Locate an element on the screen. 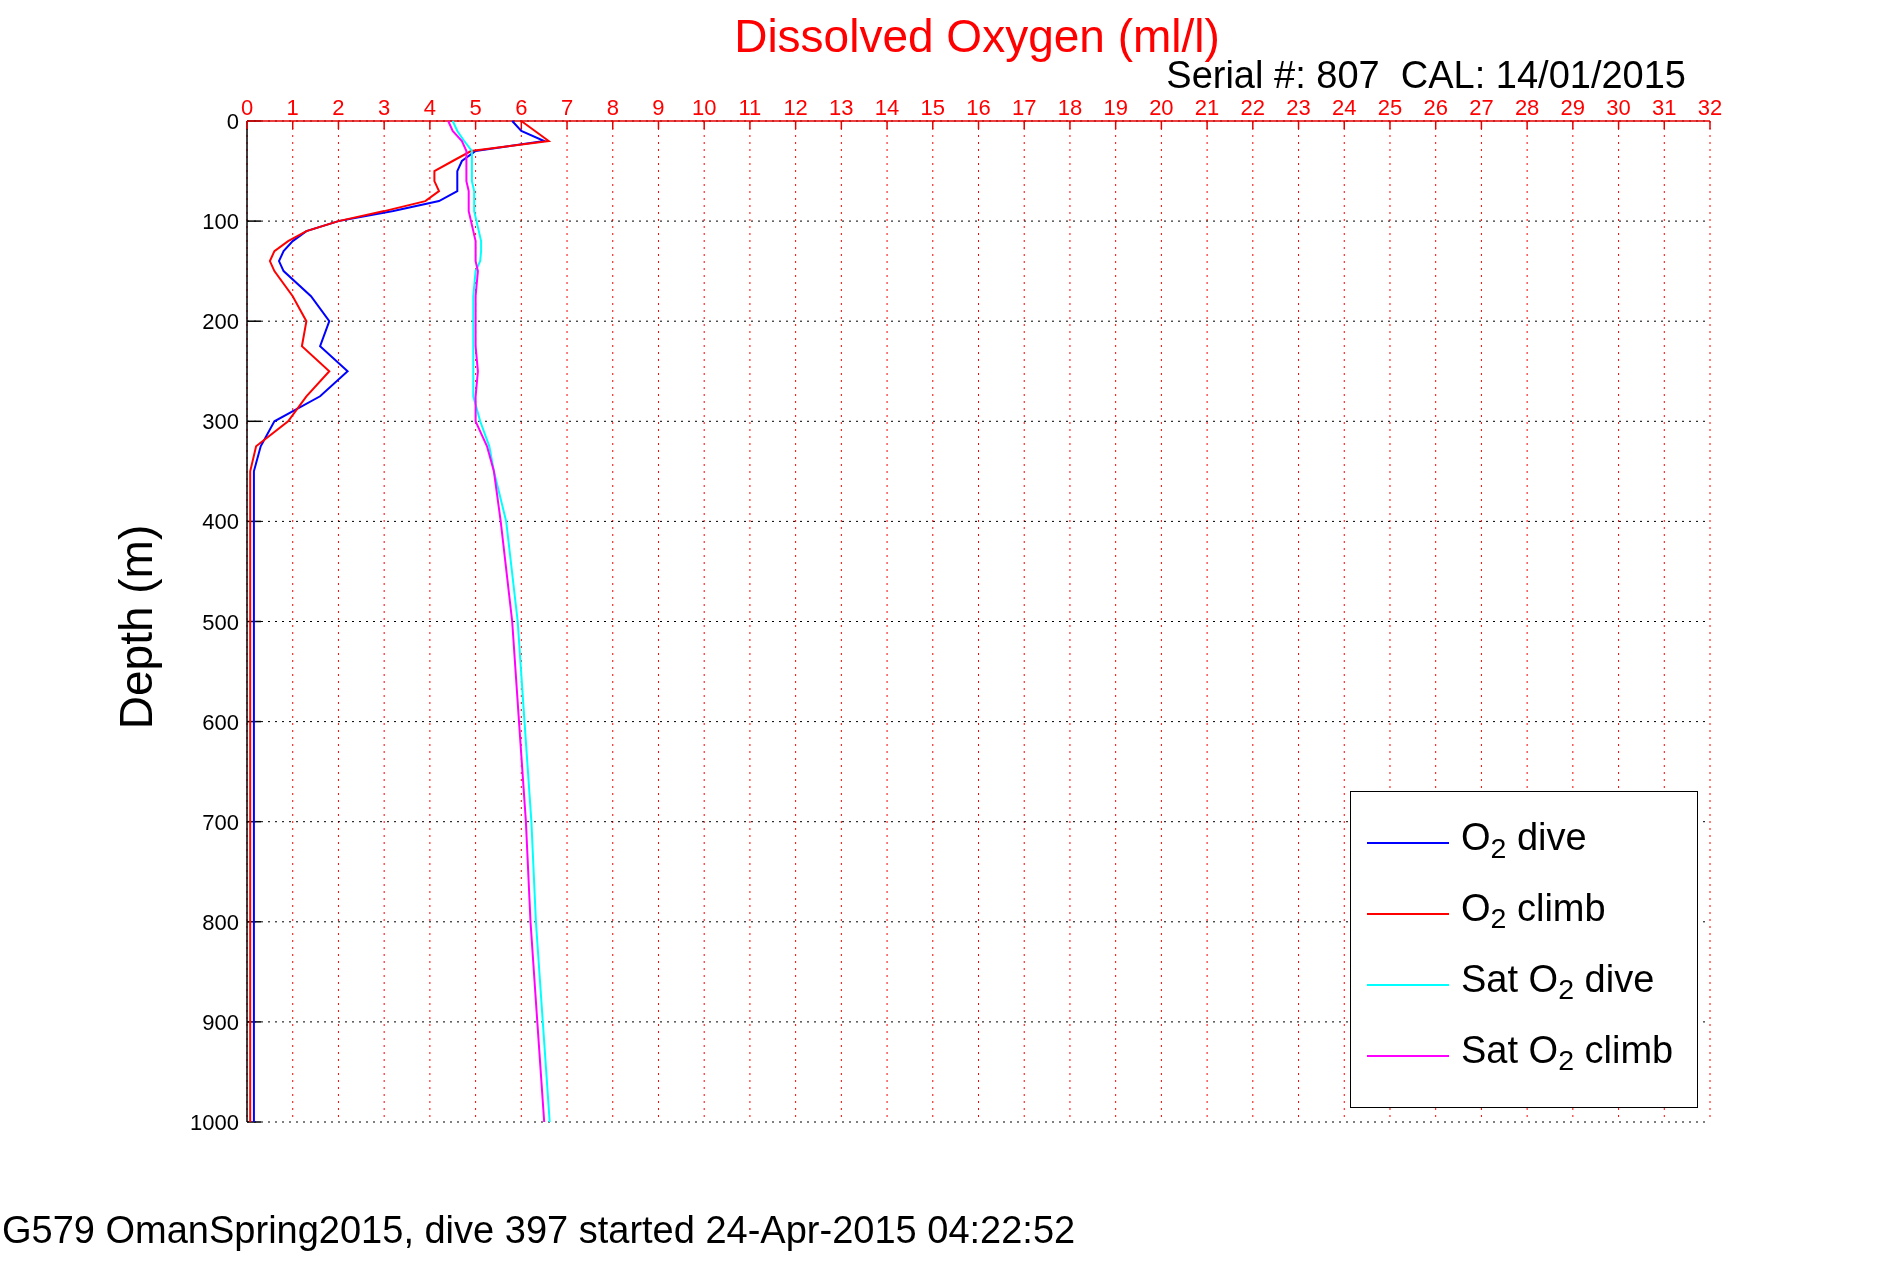 This screenshot has height=1262, width=1891. x-tick-label: 16 is located at coordinates (978, 107).